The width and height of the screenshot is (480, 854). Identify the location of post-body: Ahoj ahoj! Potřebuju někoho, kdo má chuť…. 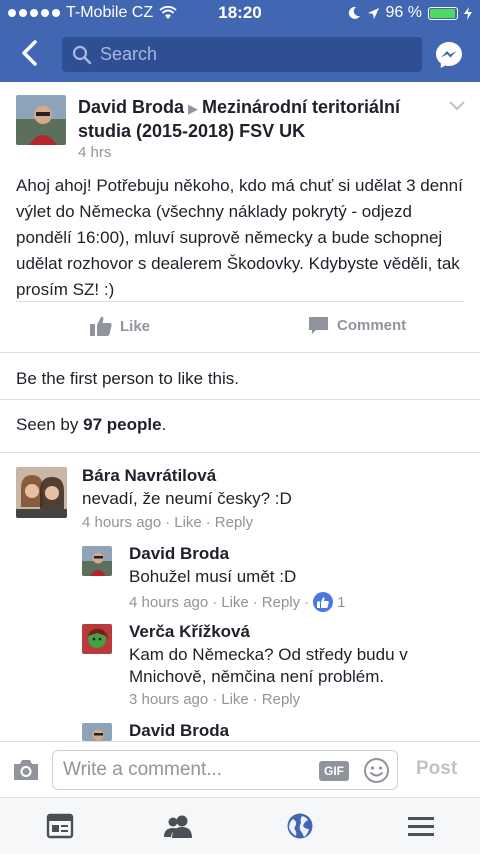
(239, 237).